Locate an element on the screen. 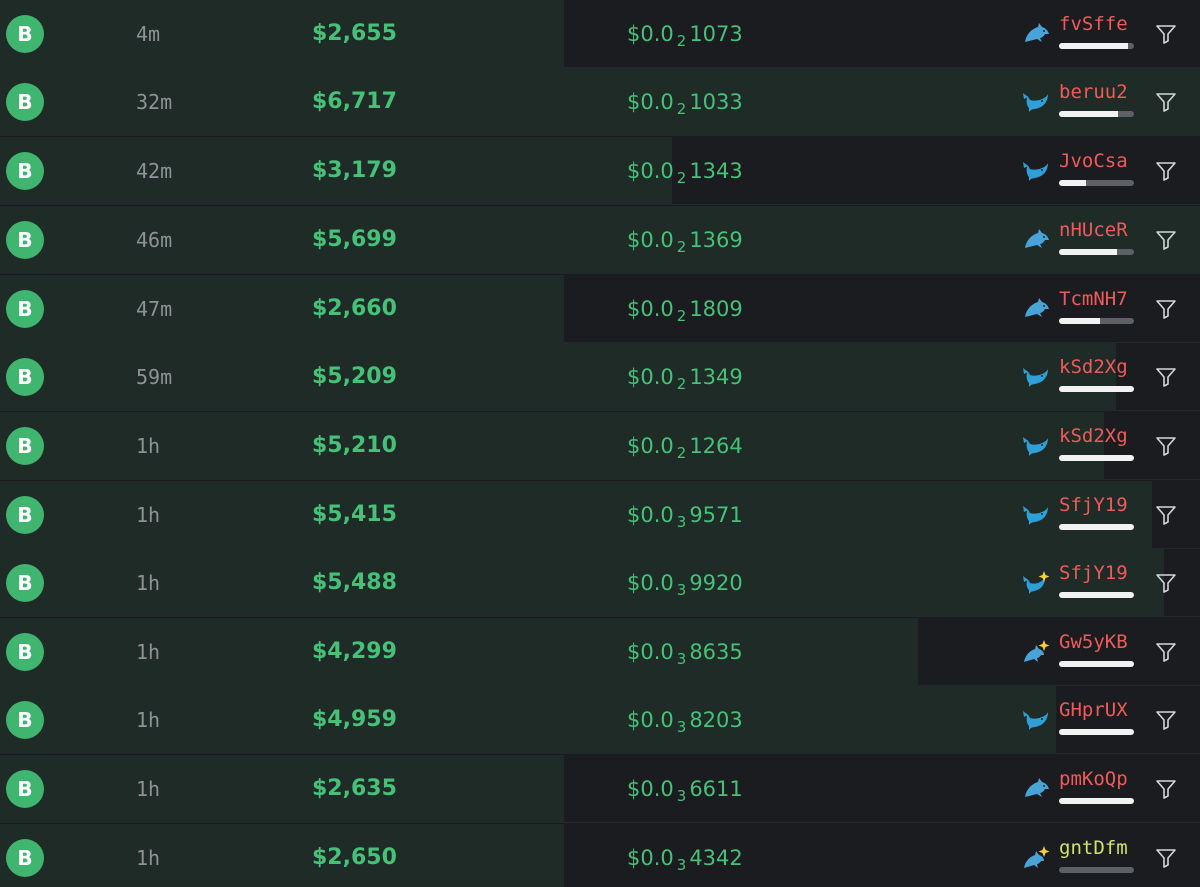 The image size is (1200, 887). table-row: B 1h $5,488 $0.0 3 9920 SfjY19 is located at coordinates (600, 583).